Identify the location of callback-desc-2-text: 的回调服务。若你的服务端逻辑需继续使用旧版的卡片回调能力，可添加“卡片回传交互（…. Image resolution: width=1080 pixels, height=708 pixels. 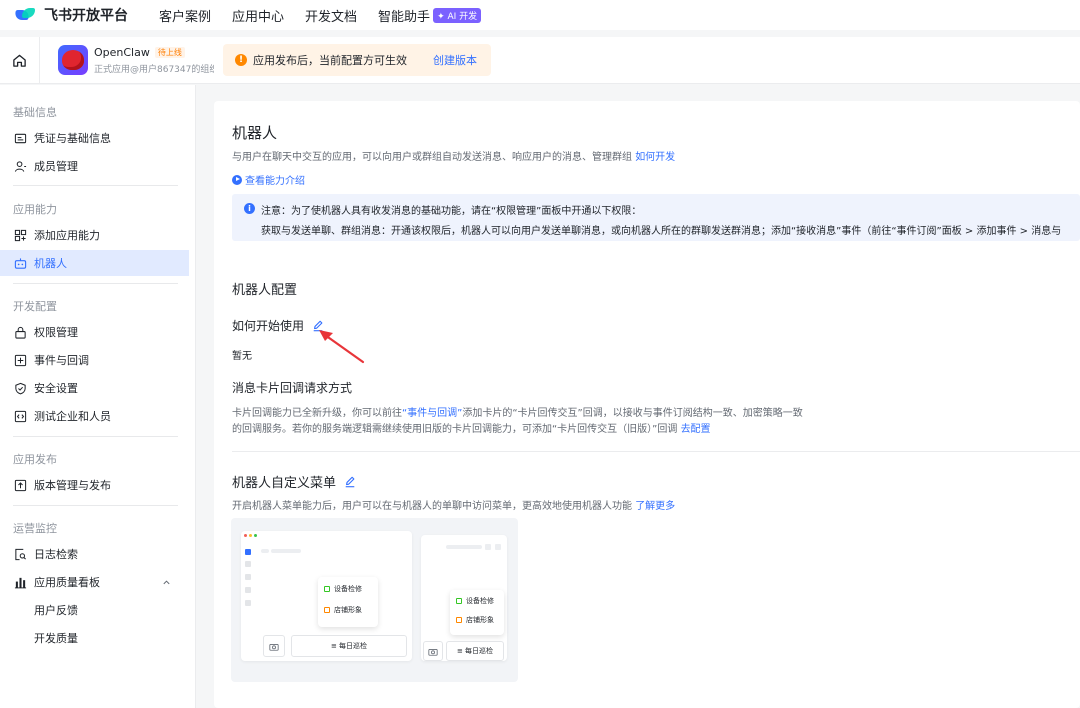
(455, 429).